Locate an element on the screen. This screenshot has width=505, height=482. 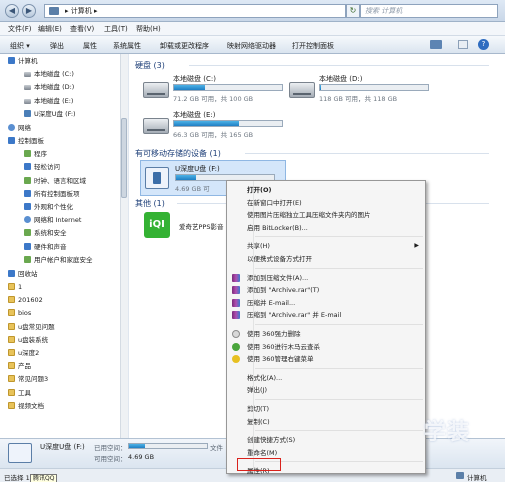
menu-item-360-force-delete: 使用 360强力删除 is located at coordinates (326, 334).